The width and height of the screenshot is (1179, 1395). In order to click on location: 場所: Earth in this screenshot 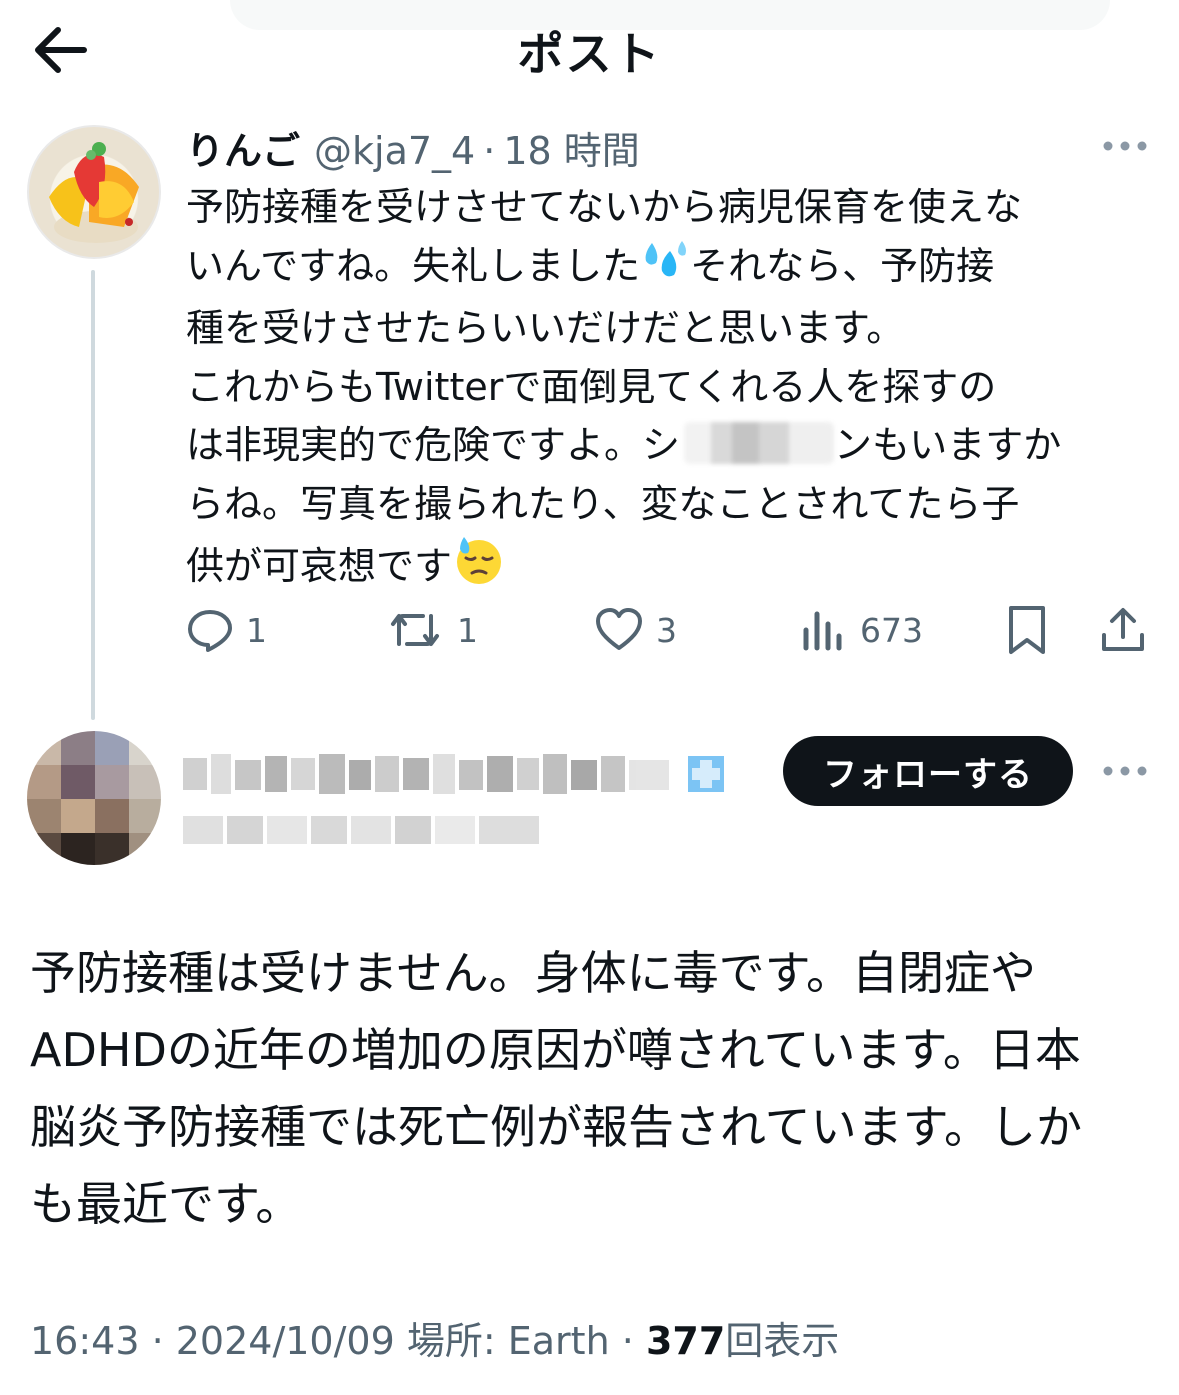, I will do `click(508, 1341)`.